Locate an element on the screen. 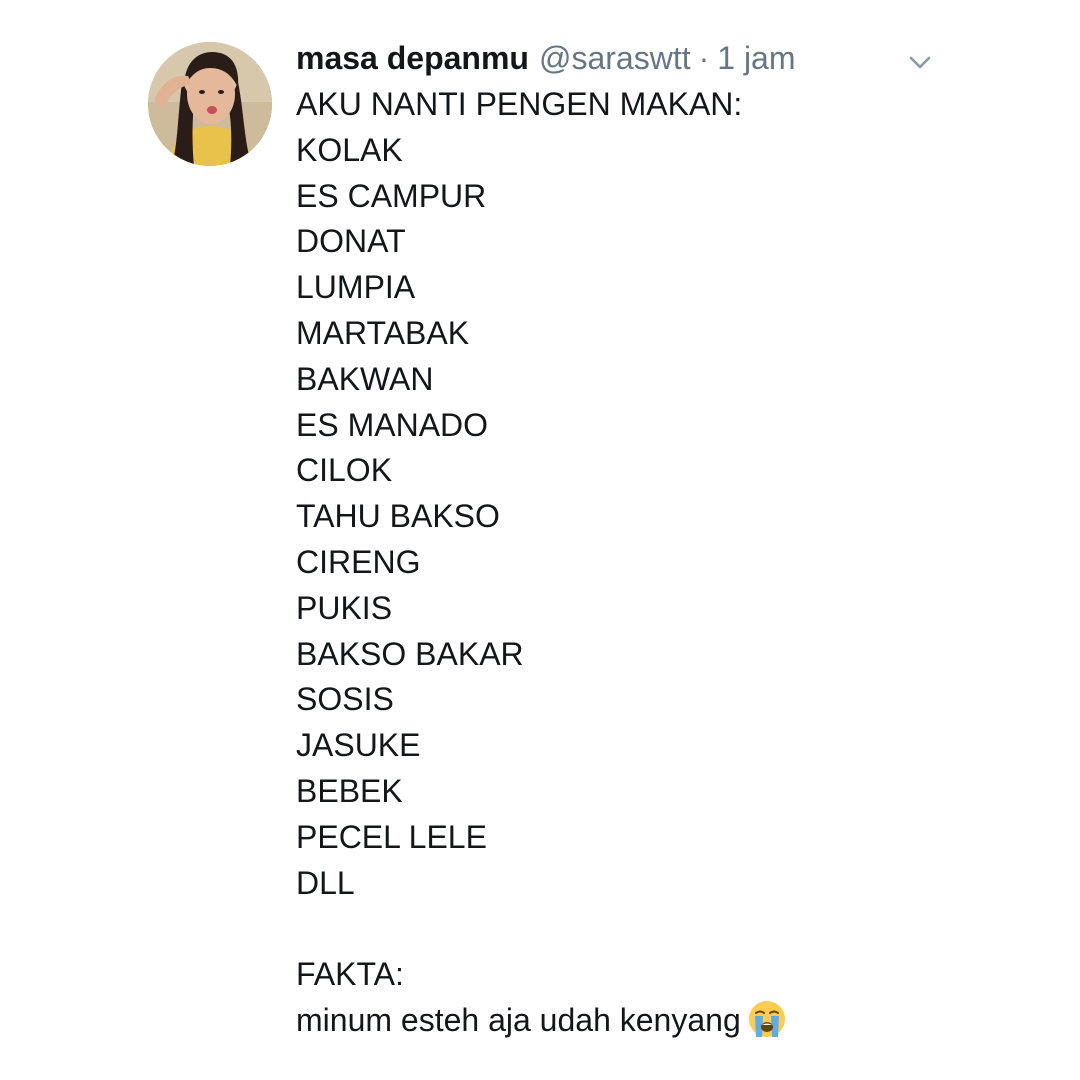 This screenshot has height=1080, width=1080. avatar is located at coordinates (210, 104).